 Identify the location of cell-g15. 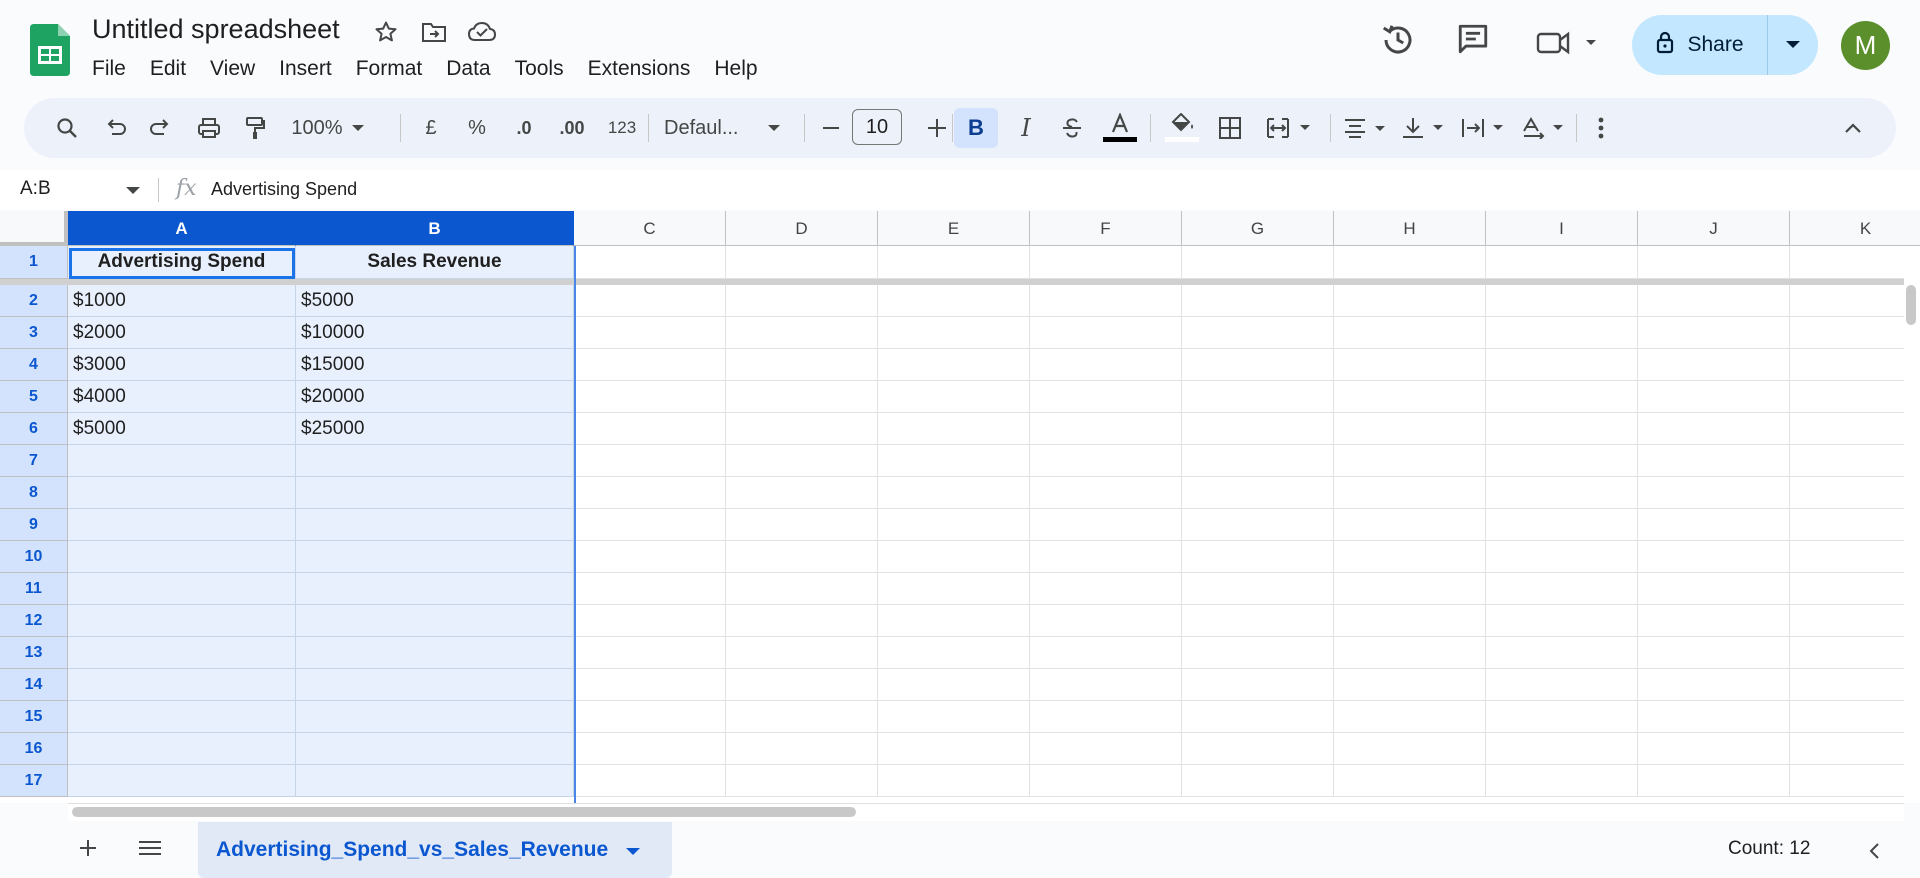
(1258, 717).